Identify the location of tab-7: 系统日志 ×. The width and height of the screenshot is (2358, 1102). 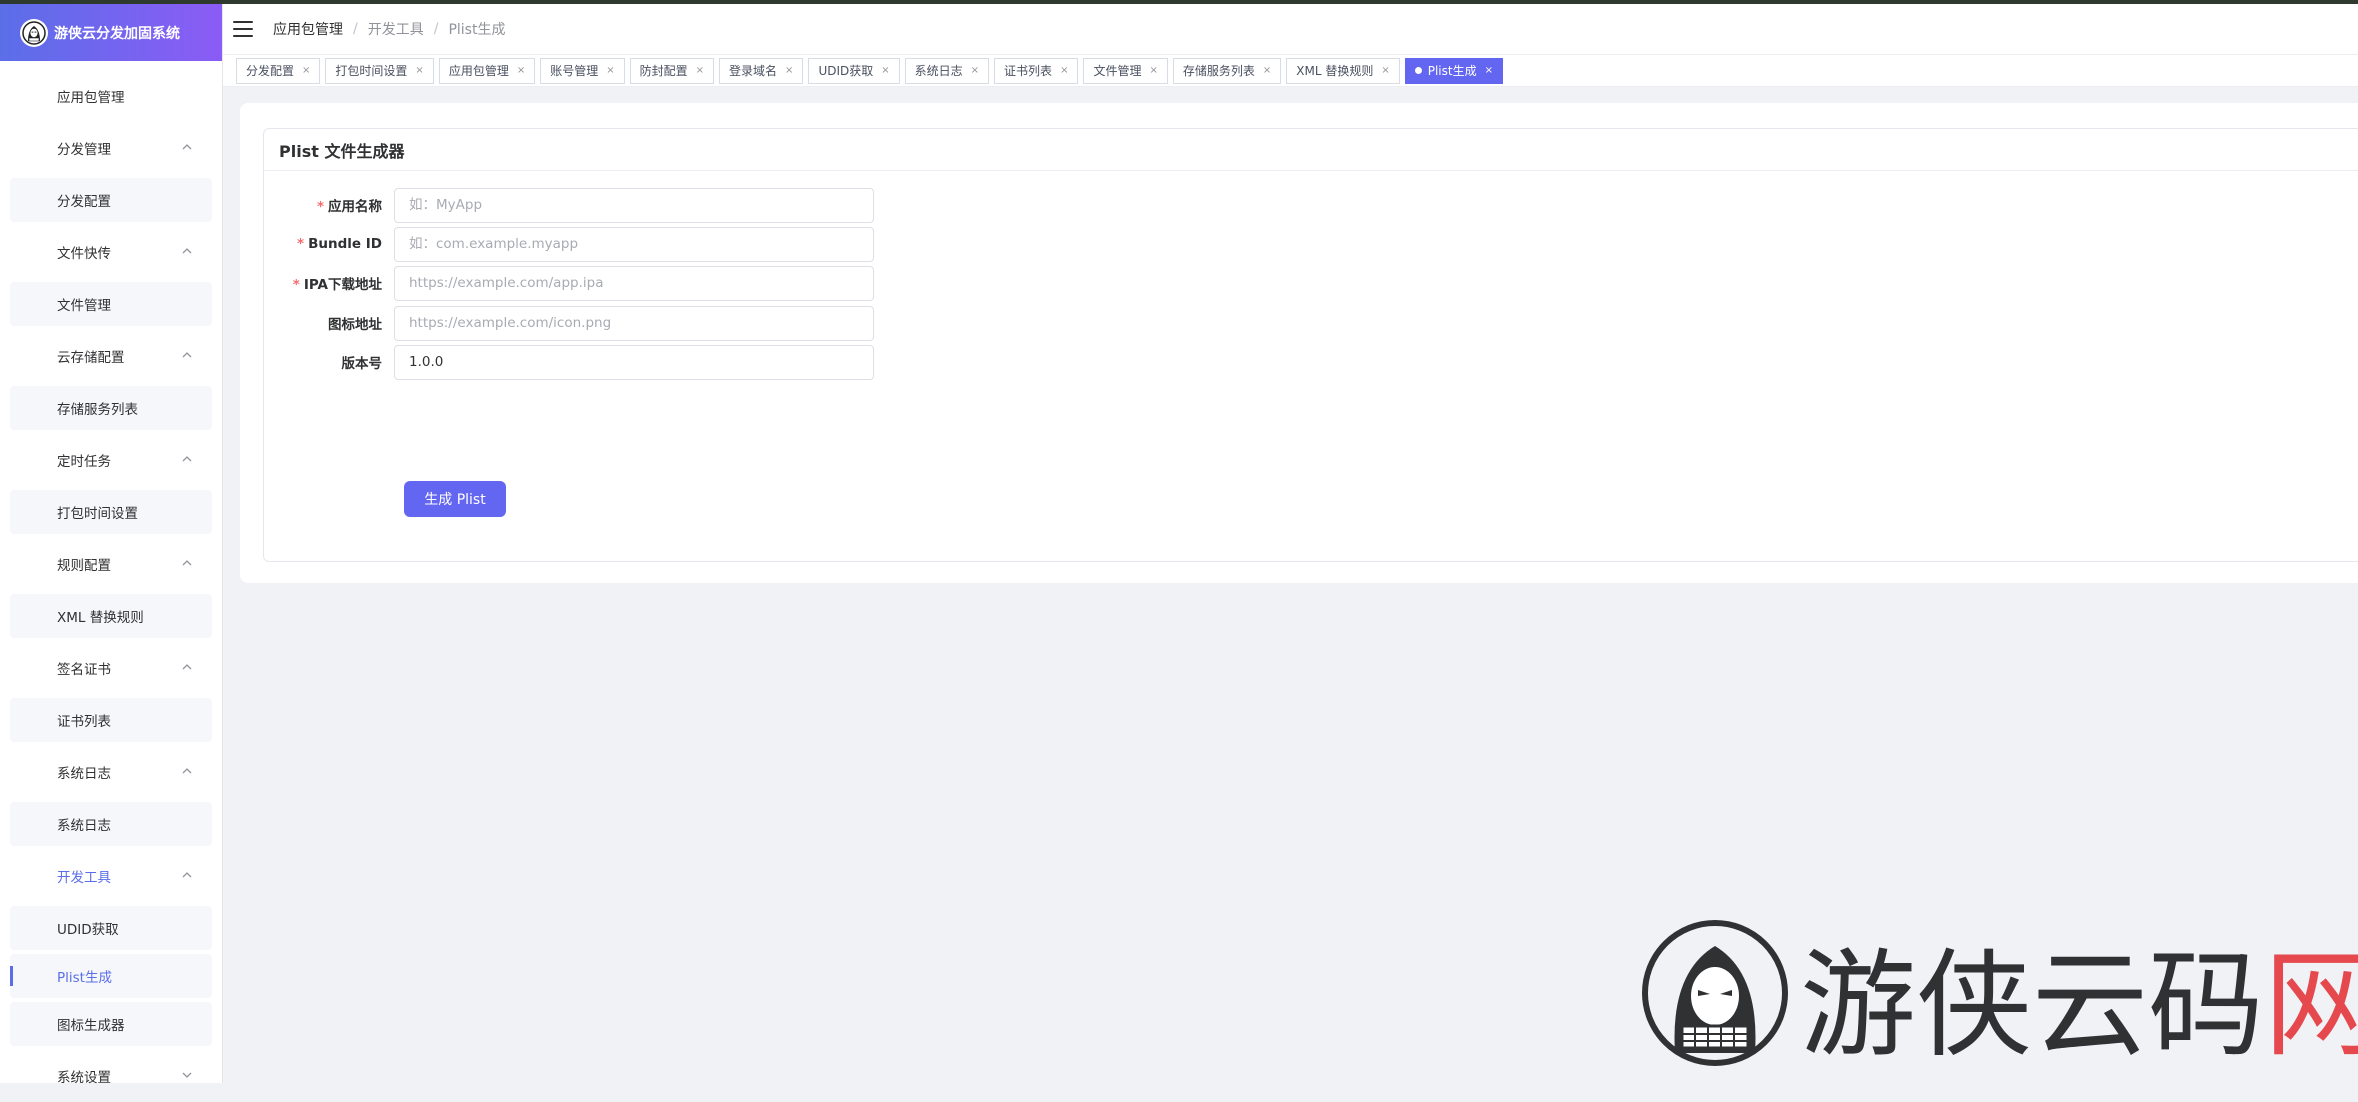
(947, 70).